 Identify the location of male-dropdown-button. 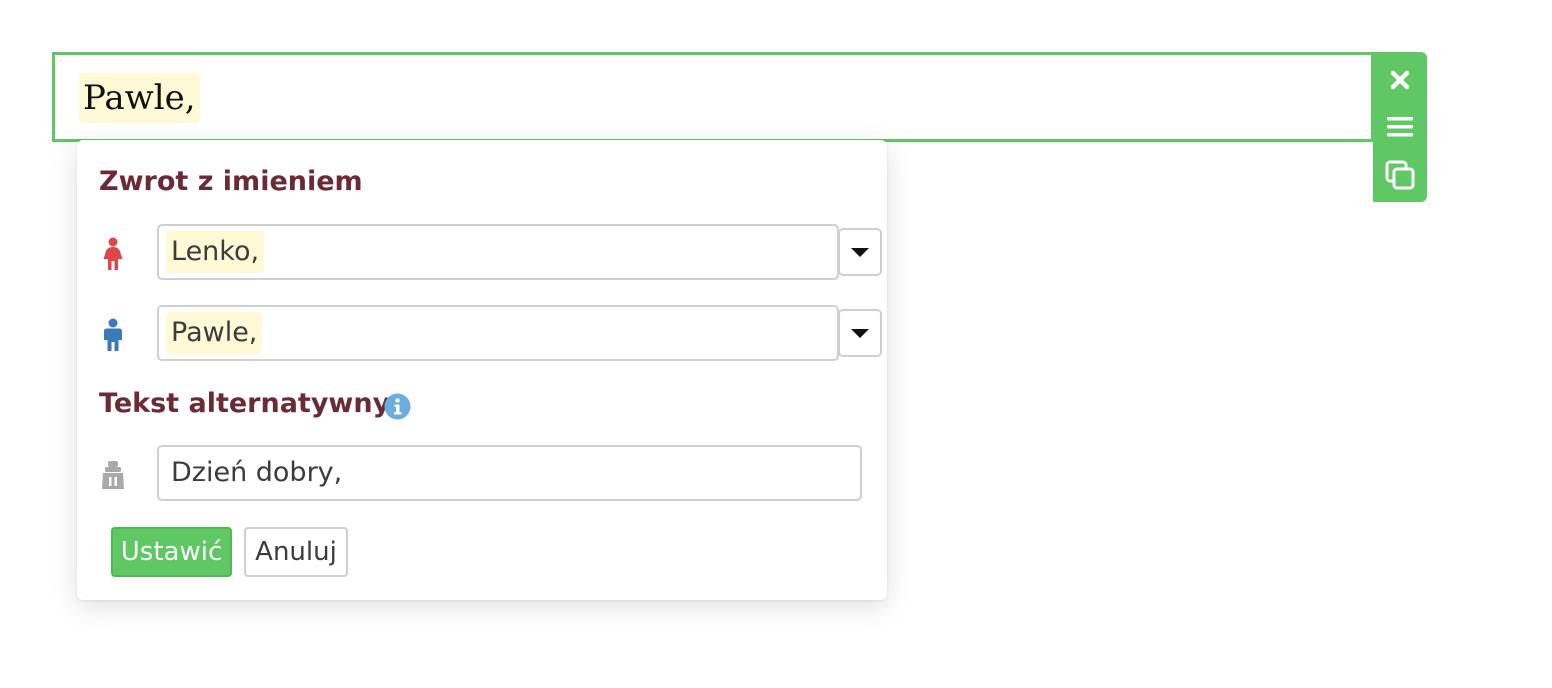
(860, 333).